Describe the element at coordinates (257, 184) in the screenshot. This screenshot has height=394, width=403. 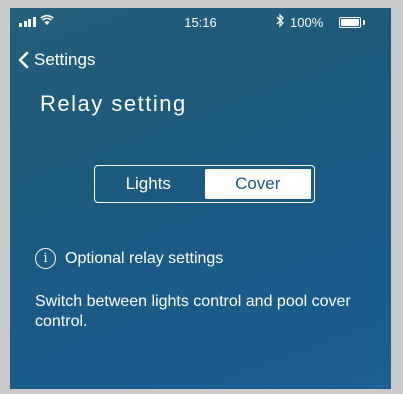
I see `segment-cover: Cover` at that location.